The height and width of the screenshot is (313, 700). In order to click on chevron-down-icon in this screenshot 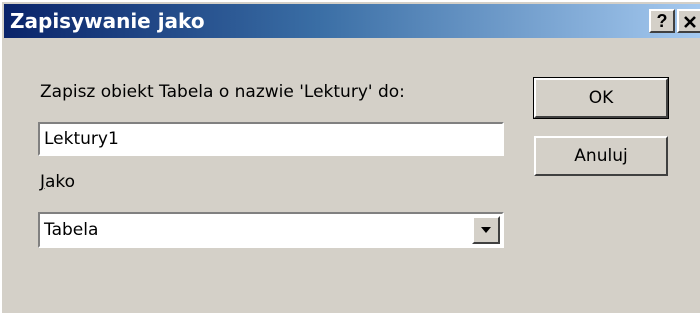, I will do `click(486, 230)`.